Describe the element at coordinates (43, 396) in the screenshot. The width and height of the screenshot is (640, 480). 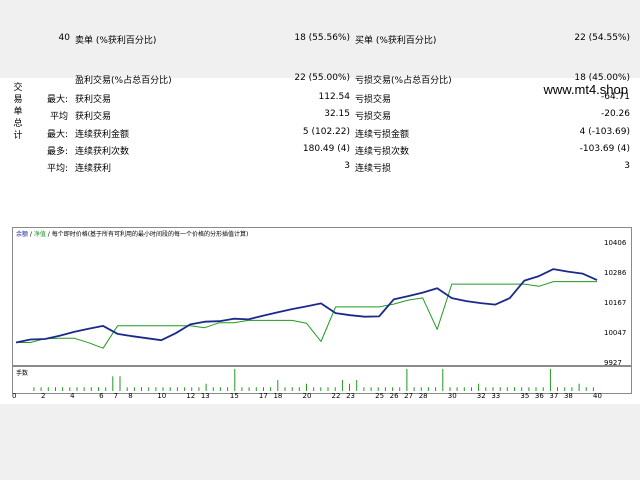
I see `x-tick-label: 2` at that location.